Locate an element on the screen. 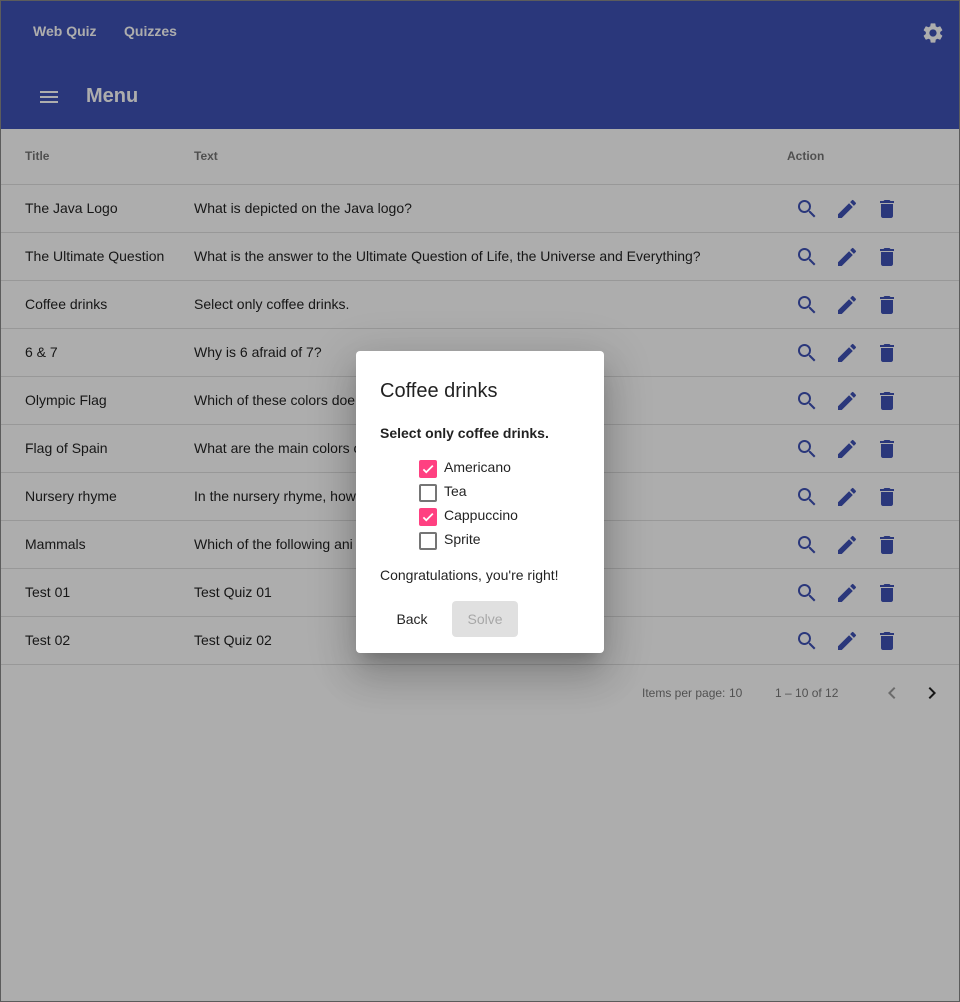 The height and width of the screenshot is (1002, 960). option-label: Americano is located at coordinates (477, 467).